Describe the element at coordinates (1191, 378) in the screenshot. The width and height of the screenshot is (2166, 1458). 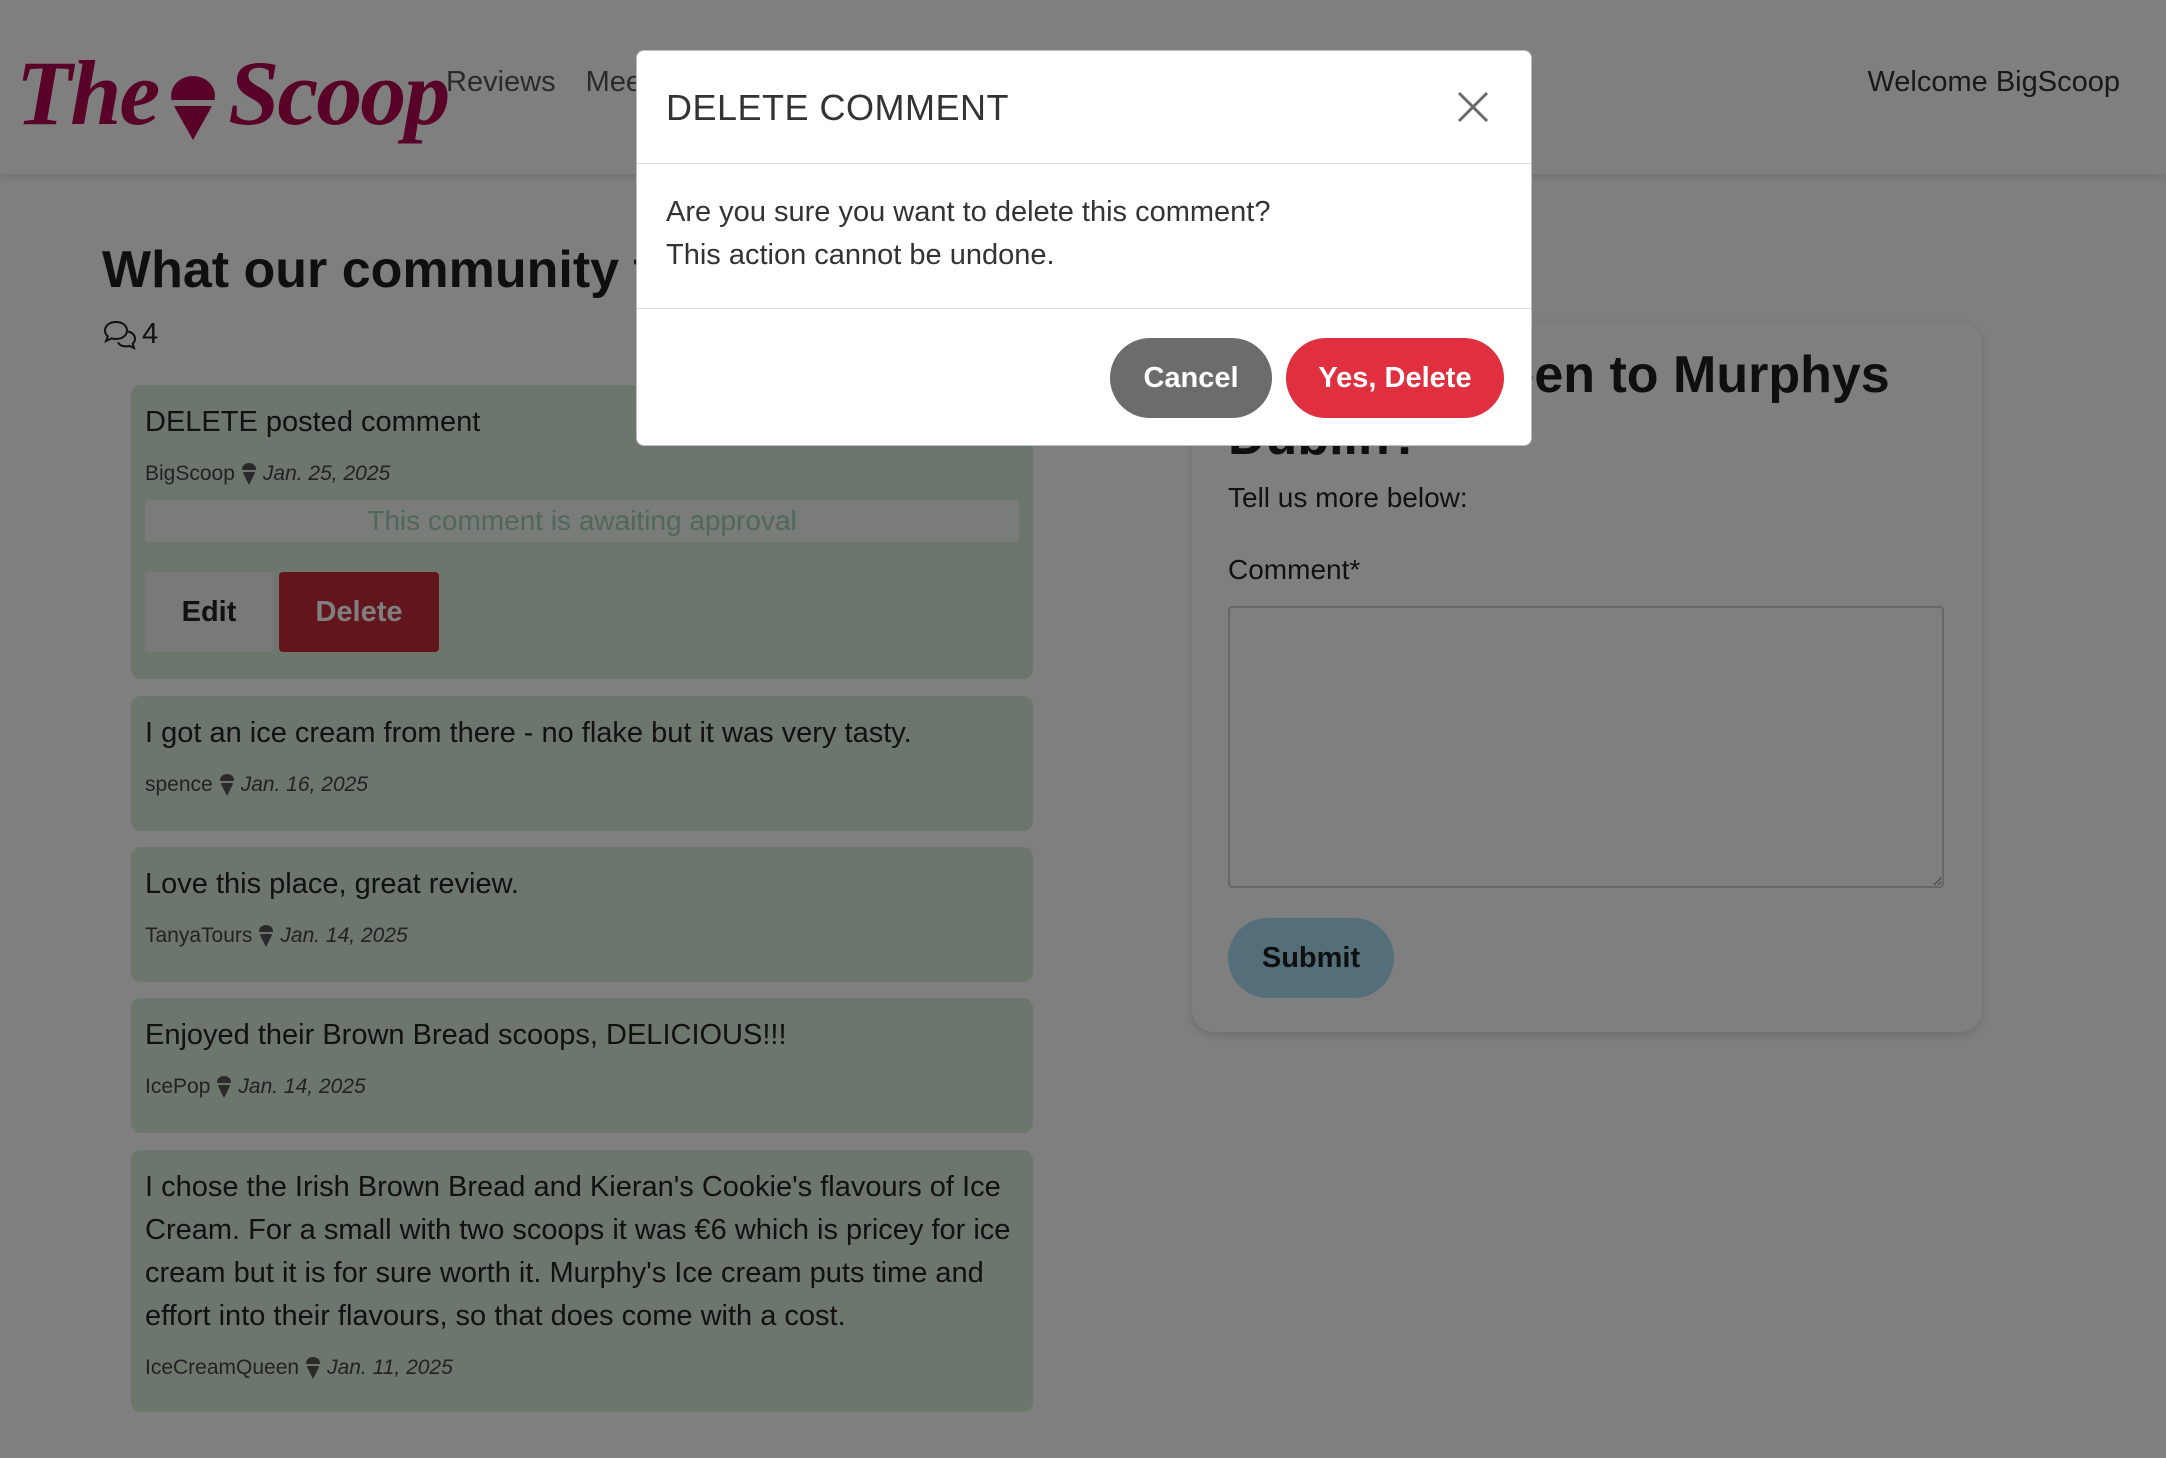
I see `cancel-button: Cancel` at that location.